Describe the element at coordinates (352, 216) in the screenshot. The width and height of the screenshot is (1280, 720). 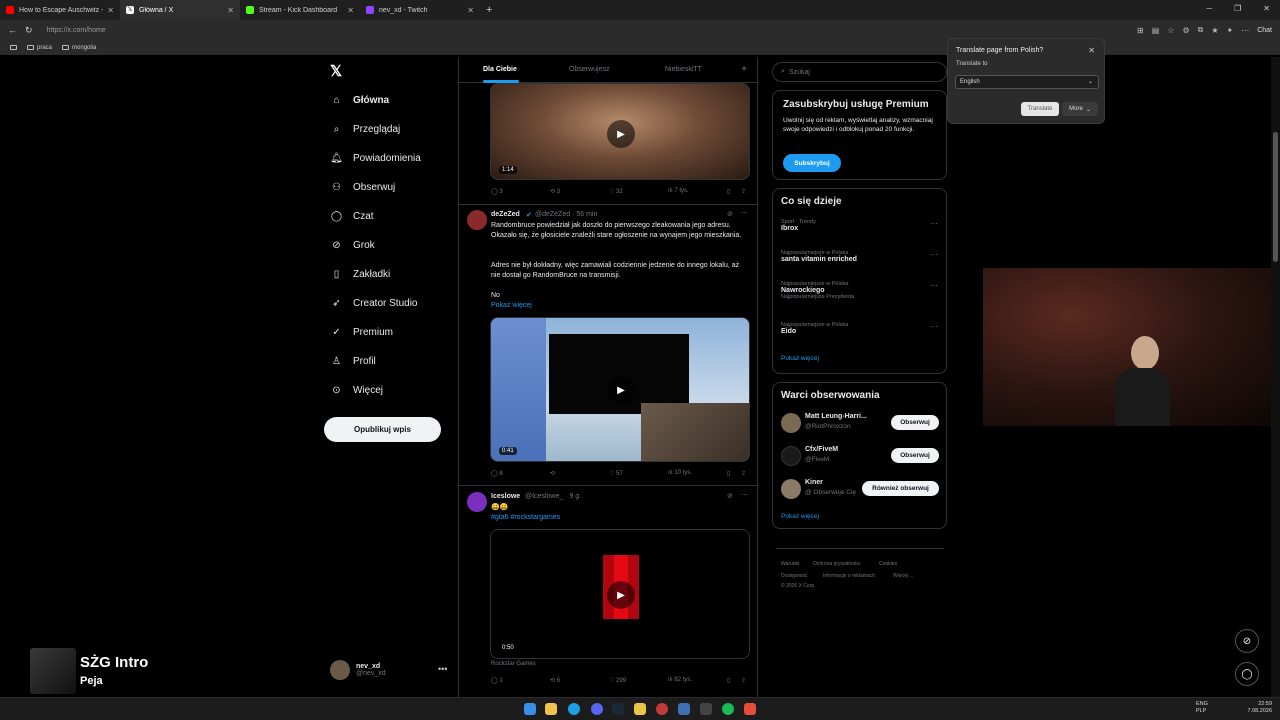
I see `nav-item-chat: ◯ Czat` at that location.